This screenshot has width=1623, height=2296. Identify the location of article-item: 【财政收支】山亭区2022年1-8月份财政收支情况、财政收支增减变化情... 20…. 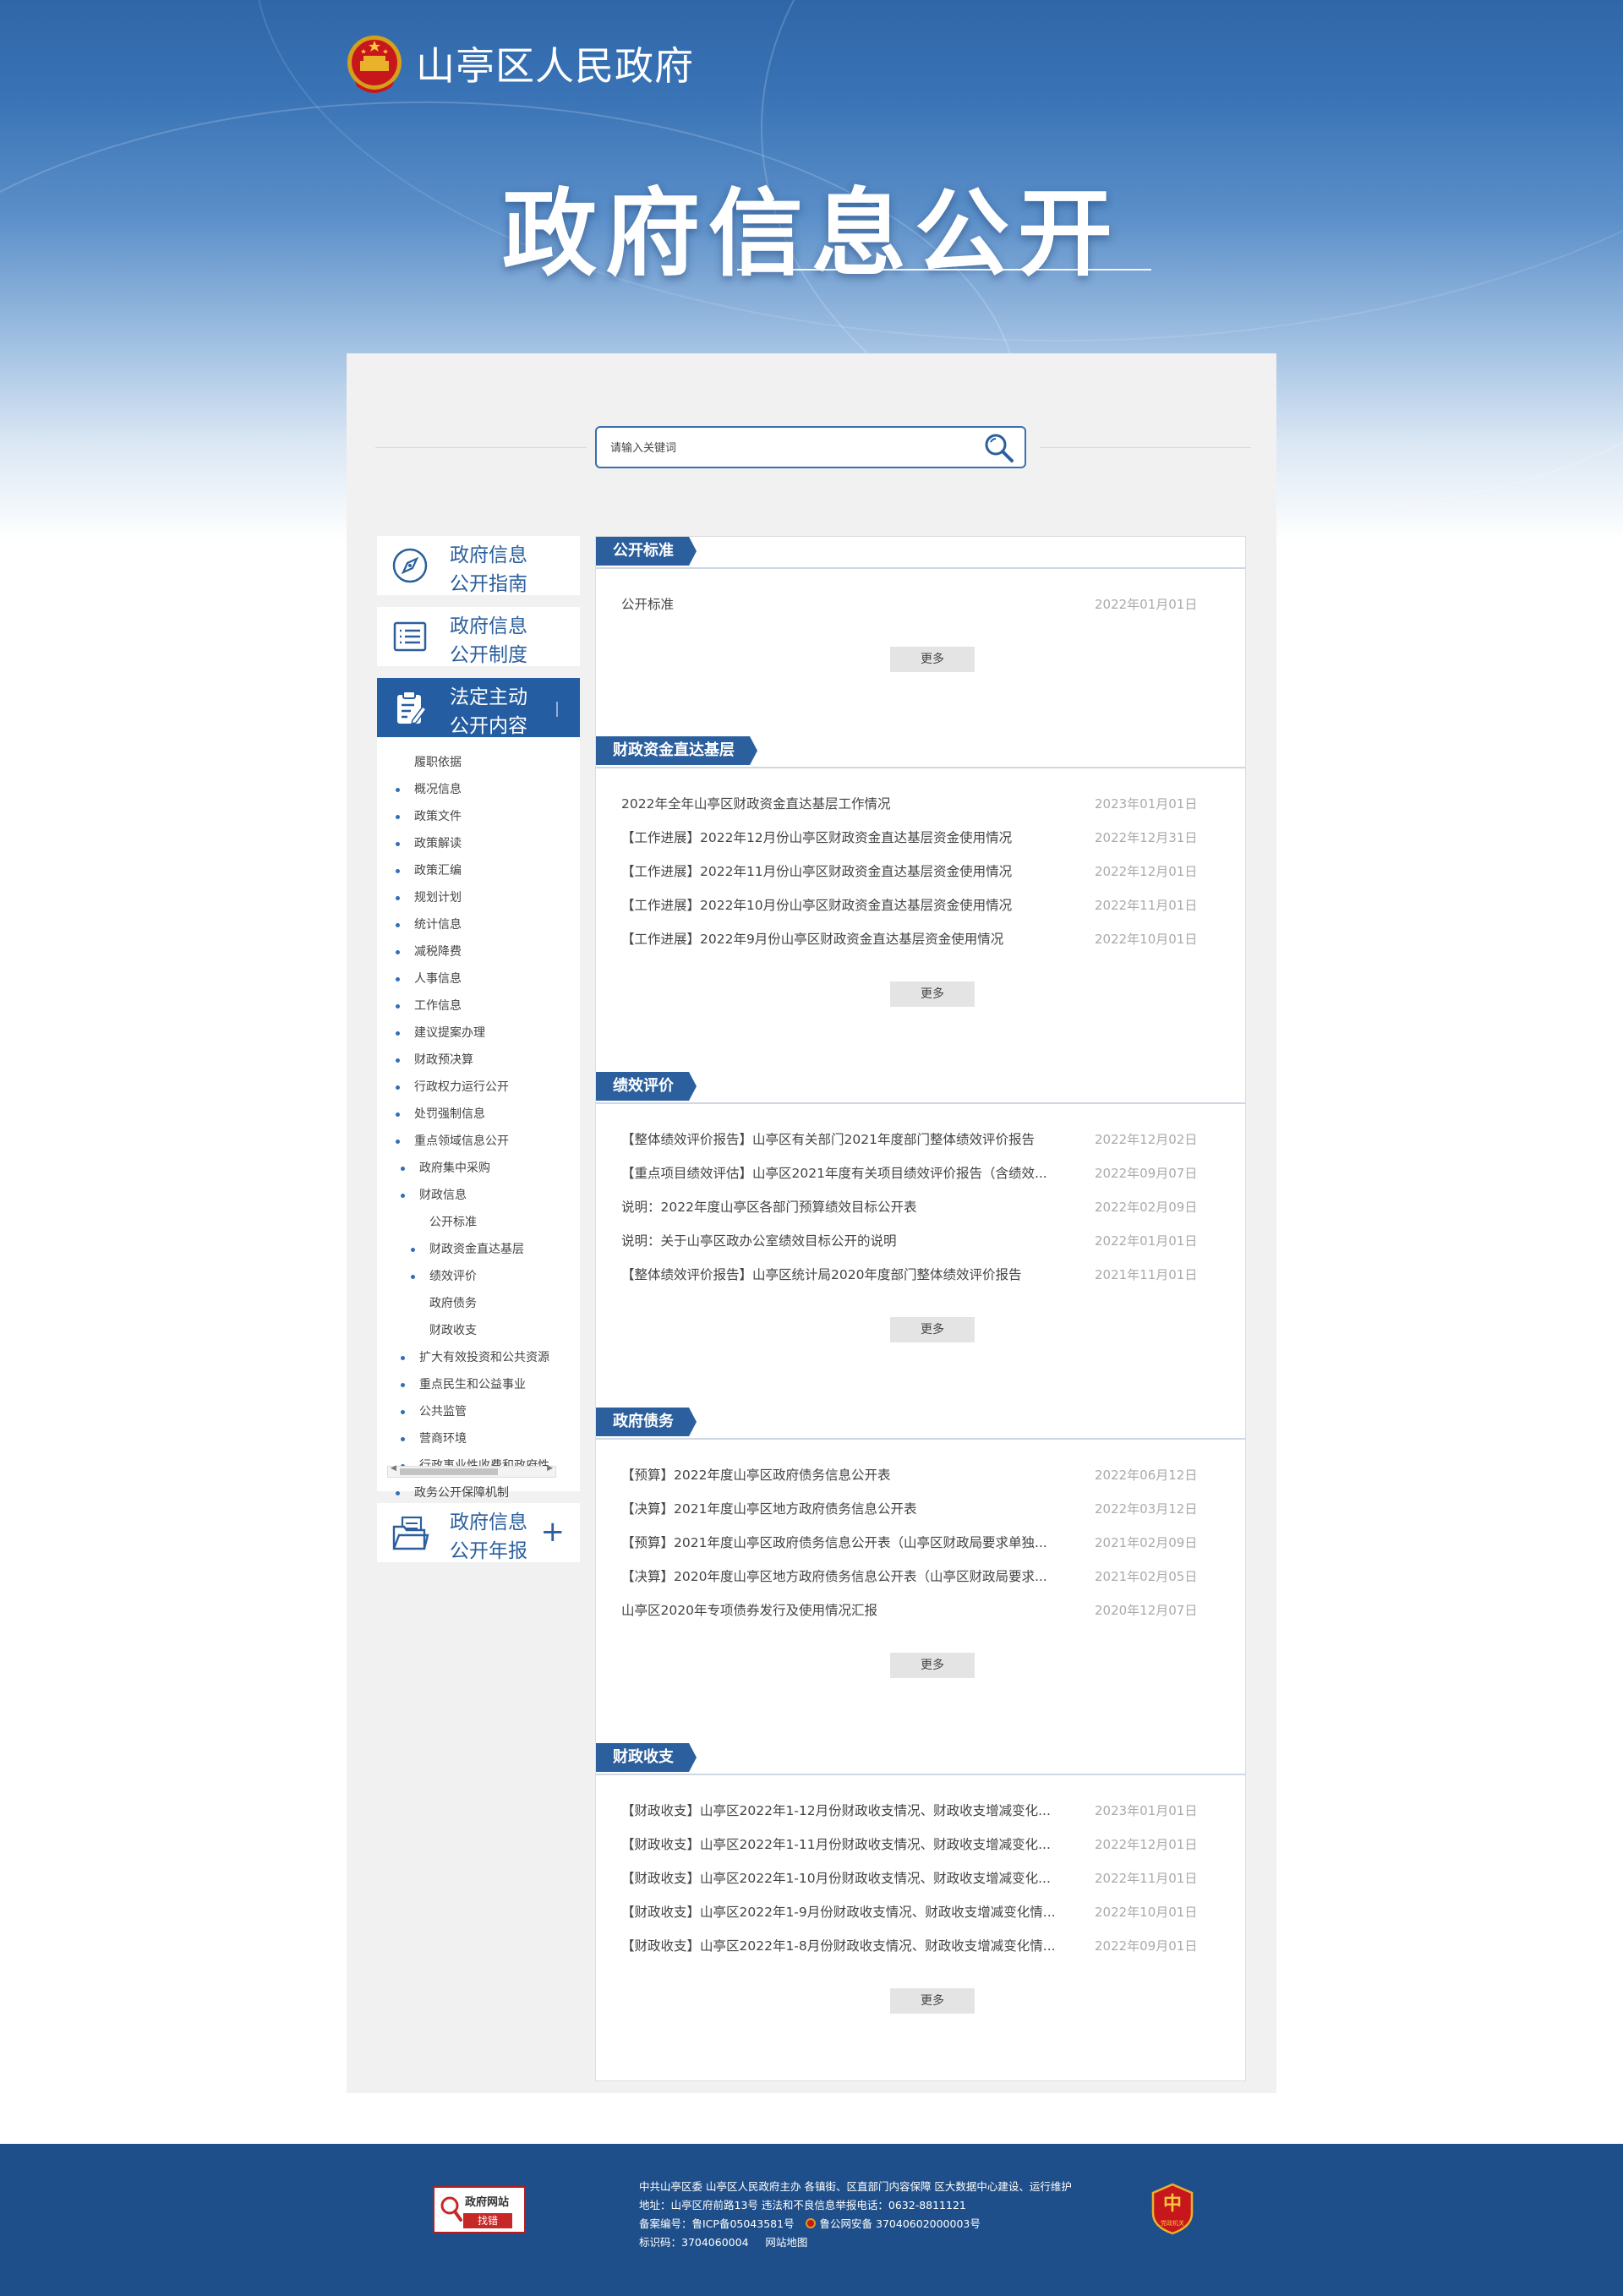
(917, 1946).